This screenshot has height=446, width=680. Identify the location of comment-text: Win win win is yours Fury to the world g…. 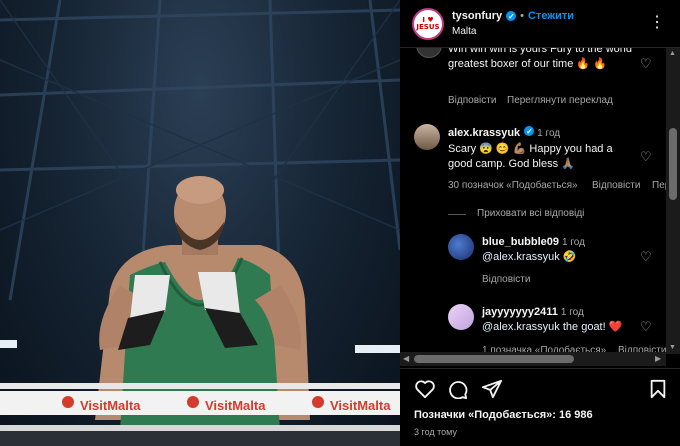
(540, 59).